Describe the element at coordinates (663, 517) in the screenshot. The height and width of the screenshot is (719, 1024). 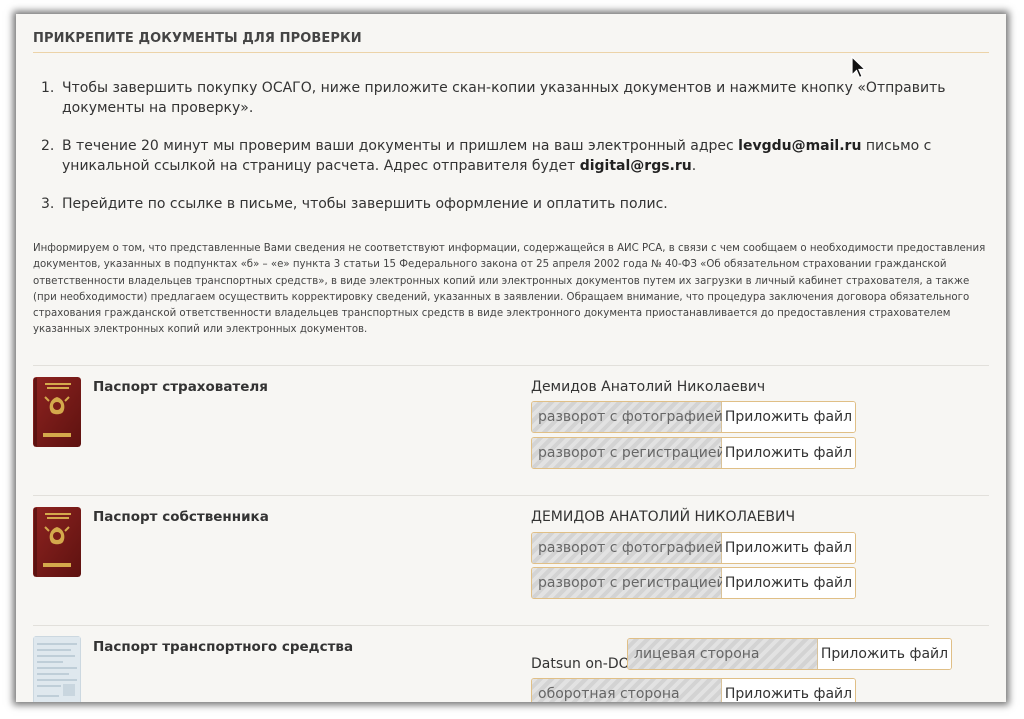
I see `owner-name: ДЕМИДОВ АНАТОЛИЙ НИКОЛАЕВИЧ` at that location.